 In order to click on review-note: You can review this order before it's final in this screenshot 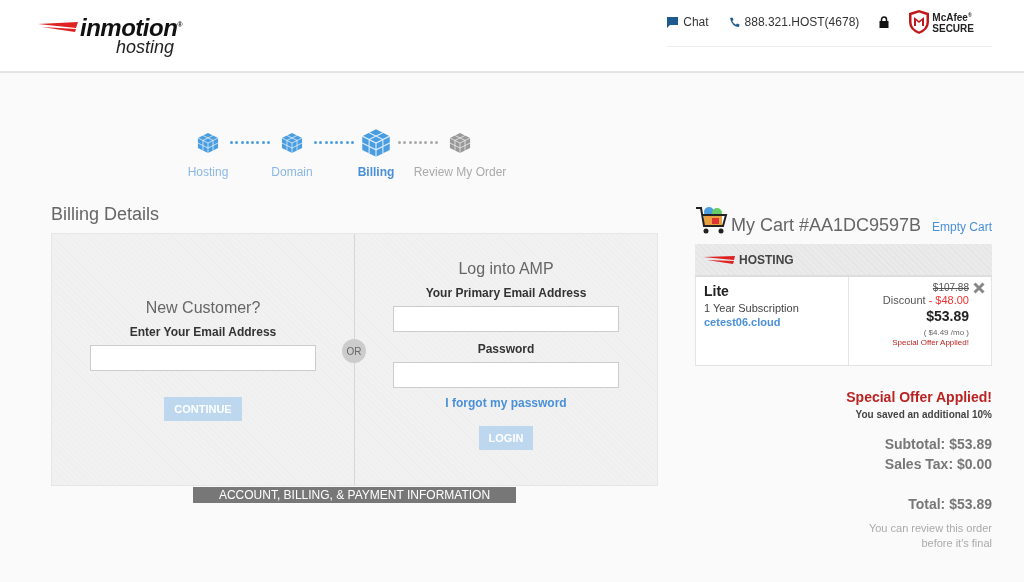, I will do `click(929, 536)`.